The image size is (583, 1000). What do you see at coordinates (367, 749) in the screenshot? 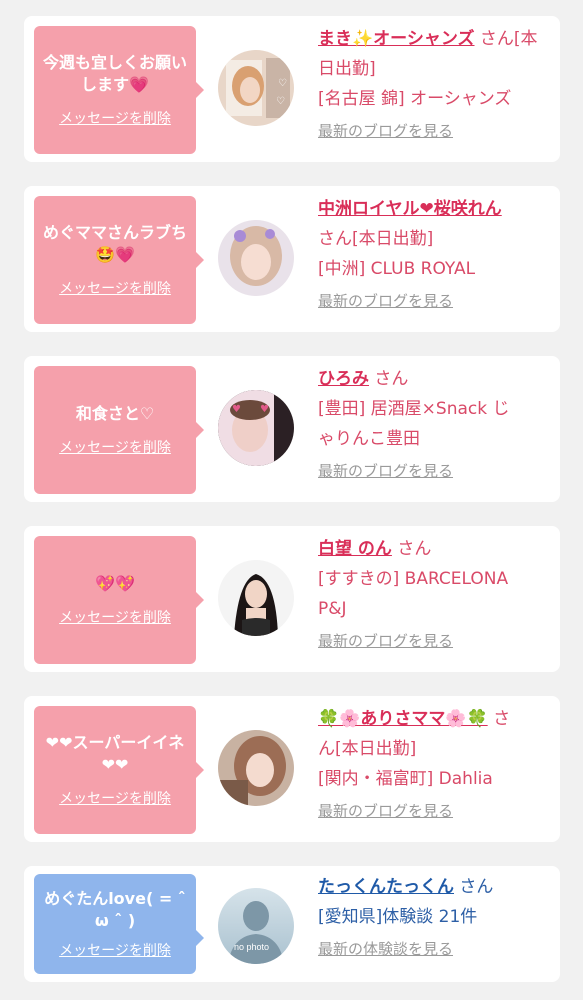
I see `status-info: ん[本日出勤]` at bounding box center [367, 749].